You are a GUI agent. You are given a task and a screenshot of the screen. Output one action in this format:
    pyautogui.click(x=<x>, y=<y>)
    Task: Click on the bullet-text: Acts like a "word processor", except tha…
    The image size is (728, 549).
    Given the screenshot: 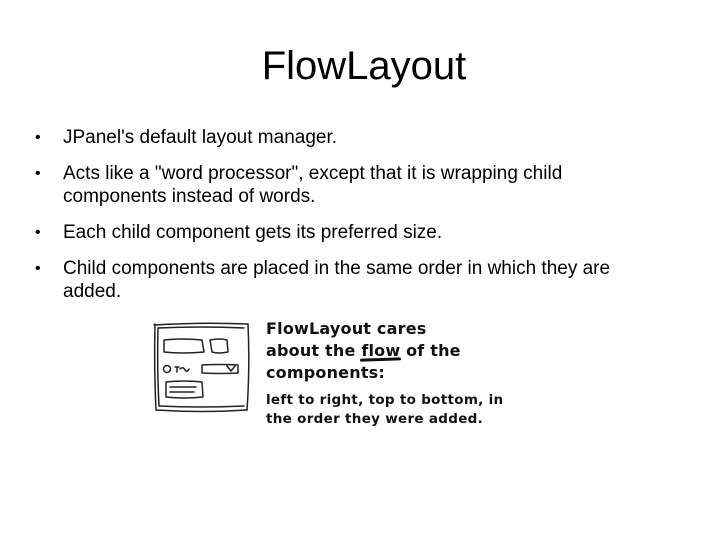 What is the action you would take?
    pyautogui.click(x=313, y=185)
    